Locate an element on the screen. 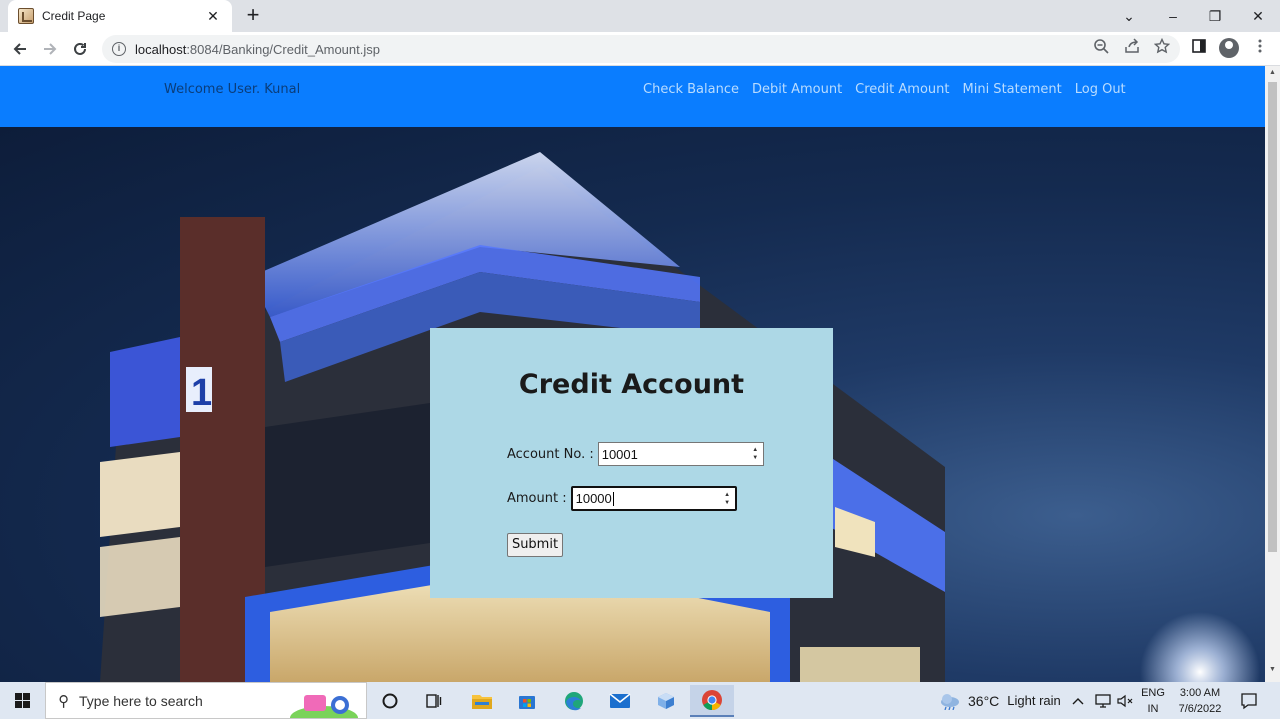  nav-check-balance-link: Check Balance is located at coordinates (691, 89).